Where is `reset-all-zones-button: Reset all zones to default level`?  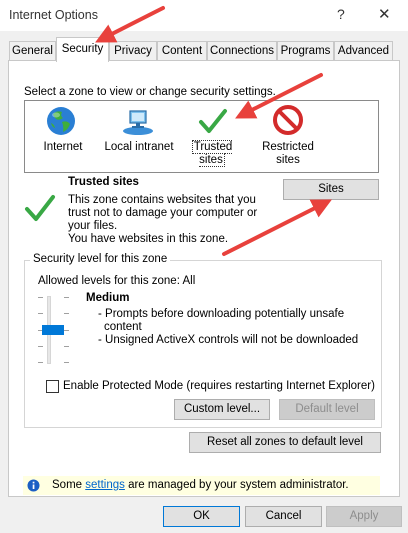 reset-all-zones-button: Reset all zones to default level is located at coordinates (285, 442).